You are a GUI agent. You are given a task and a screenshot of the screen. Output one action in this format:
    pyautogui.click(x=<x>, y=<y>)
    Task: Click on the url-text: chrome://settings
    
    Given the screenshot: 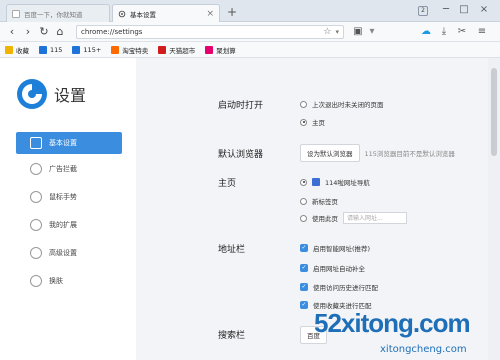 What is the action you would take?
    pyautogui.click(x=200, y=32)
    